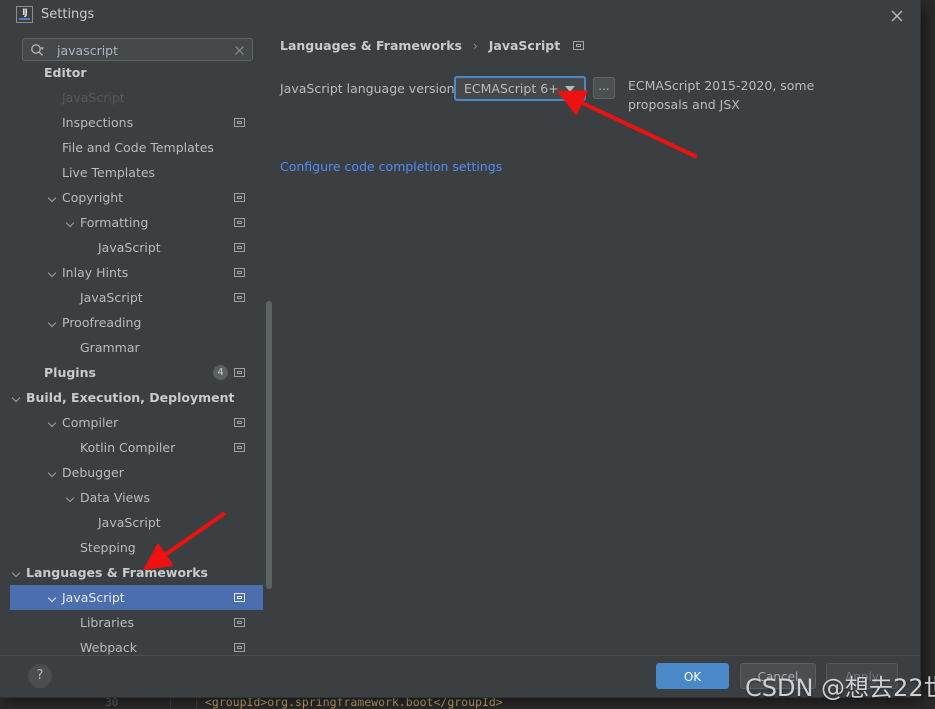 This screenshot has width=935, height=709. What do you see at coordinates (102, 322) in the screenshot?
I see `sidebar-item-label: Proofreading` at bounding box center [102, 322].